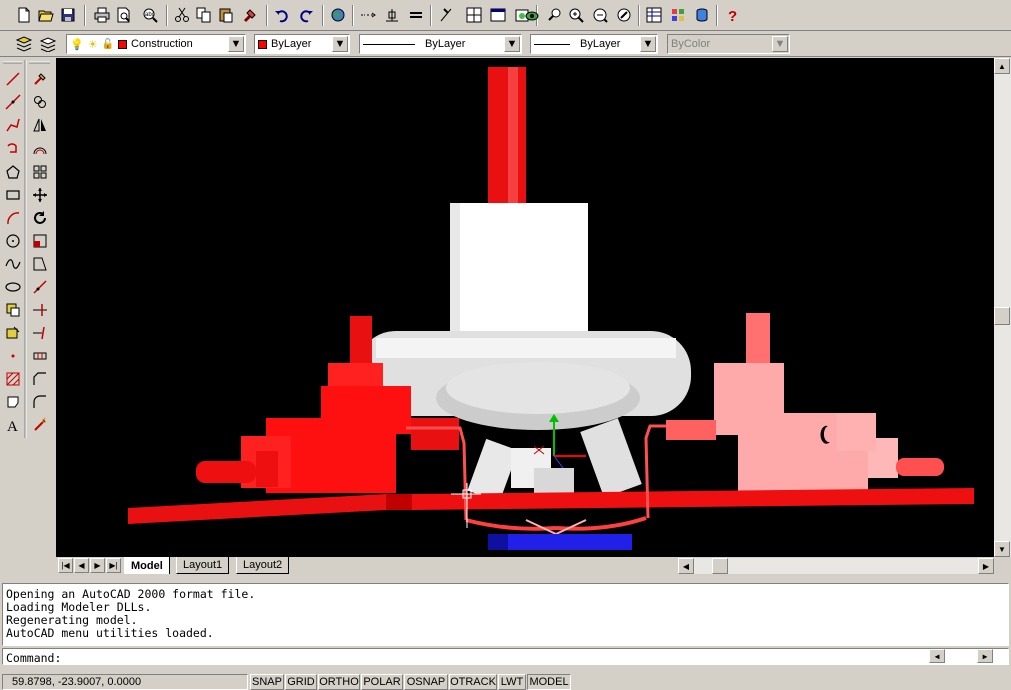 This screenshot has height=690, width=1011. Describe the element at coordinates (97, 565) in the screenshot. I see `next-tab-icon: ▶` at that location.